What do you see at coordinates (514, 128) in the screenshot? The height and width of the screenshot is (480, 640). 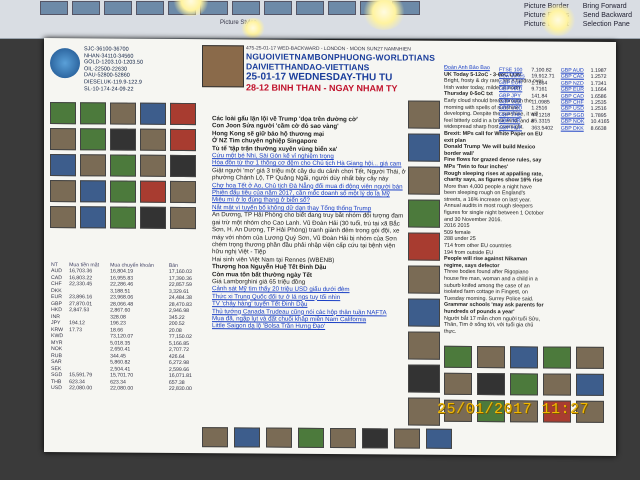 I see `rate-symbol-link: GBP HUF` at bounding box center [514, 128].